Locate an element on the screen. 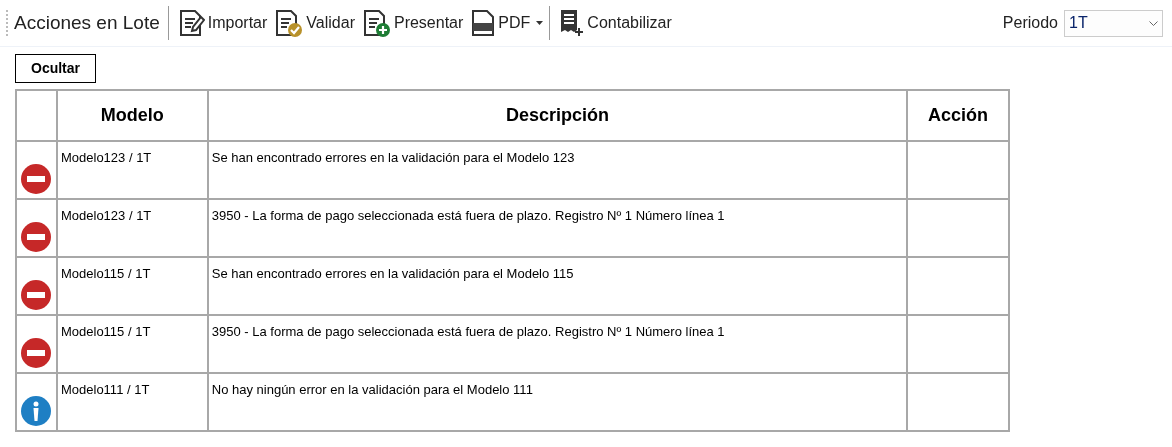 The image size is (1172, 447). chevron-down-icon is located at coordinates (1153, 23).